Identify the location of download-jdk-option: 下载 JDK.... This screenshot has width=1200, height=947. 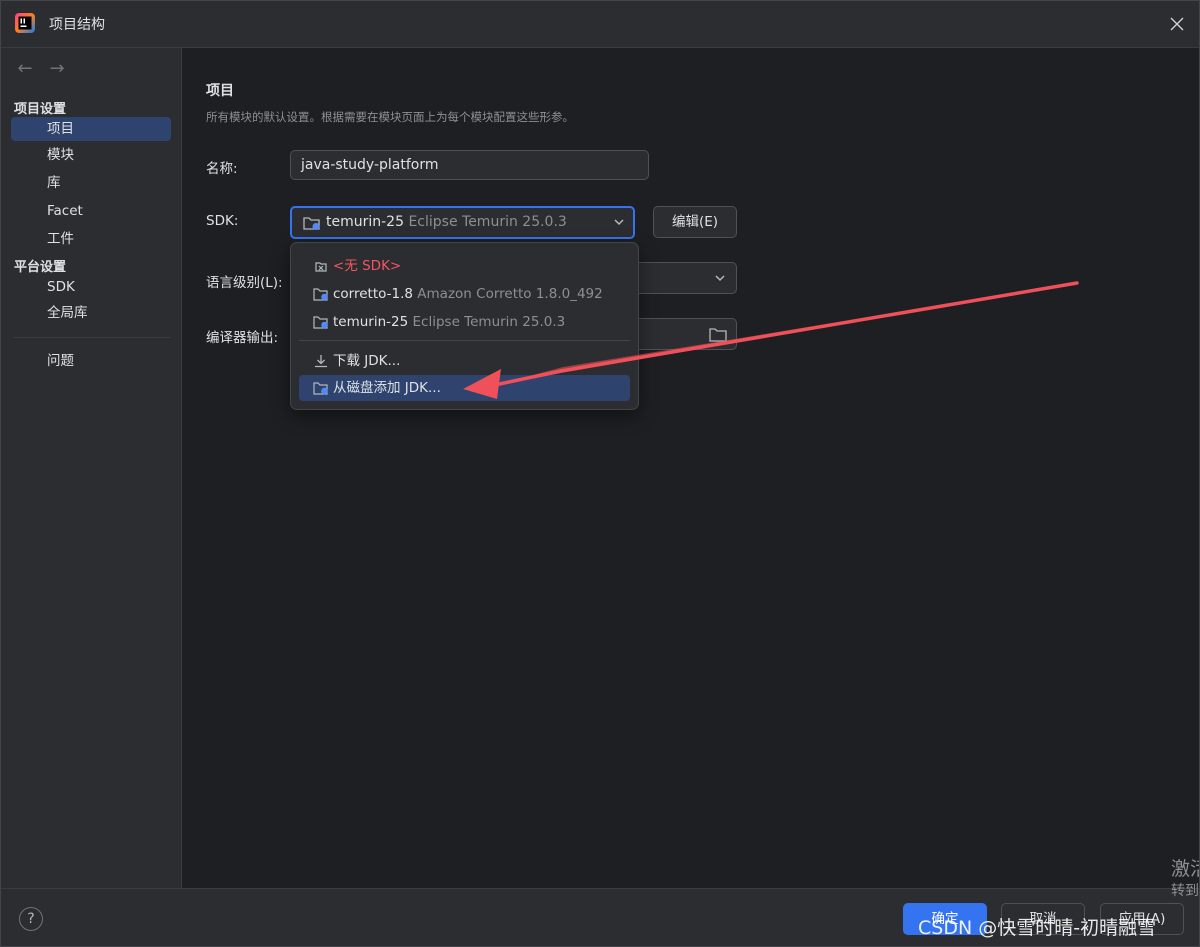
(464, 361).